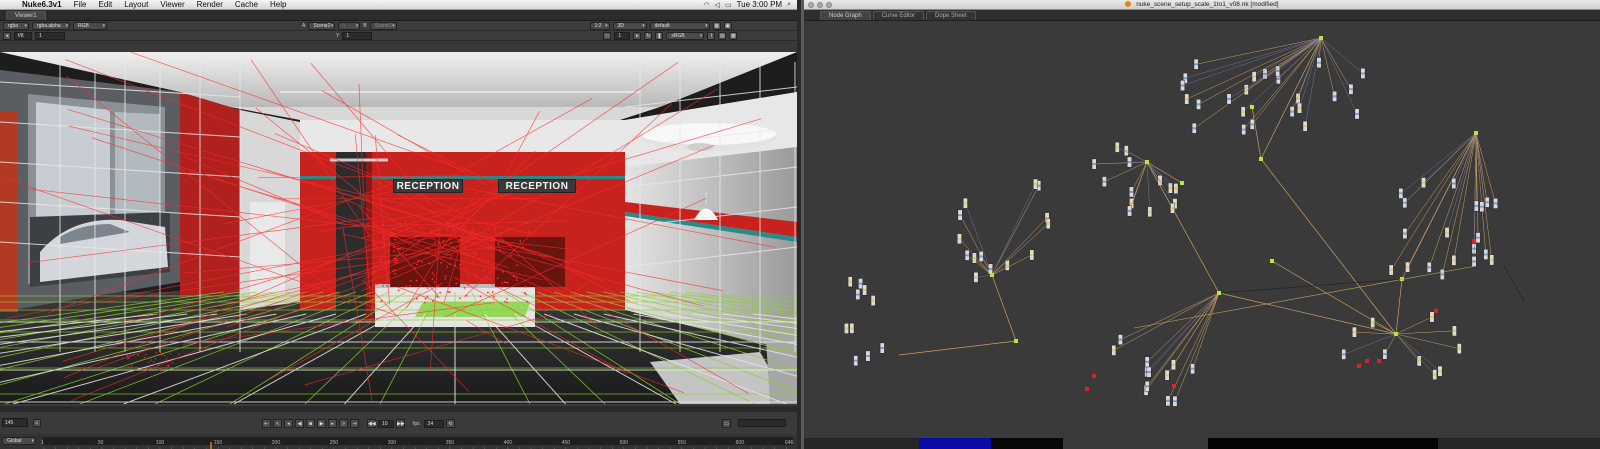  I want to click on proxy-field: 1, so click(622, 35).